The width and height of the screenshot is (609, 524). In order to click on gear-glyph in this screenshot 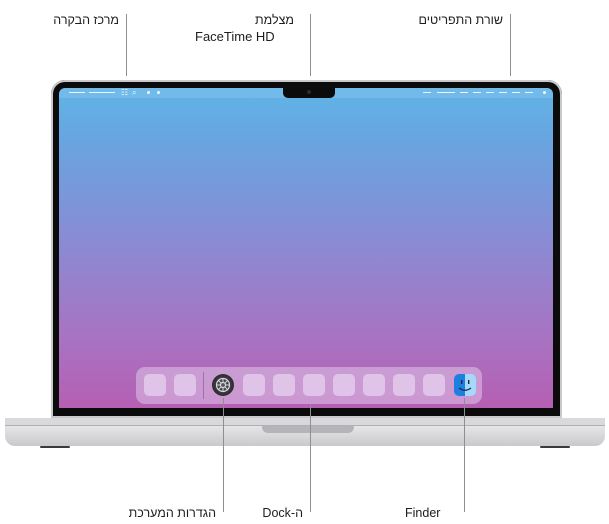, I will do `click(223, 385)`.